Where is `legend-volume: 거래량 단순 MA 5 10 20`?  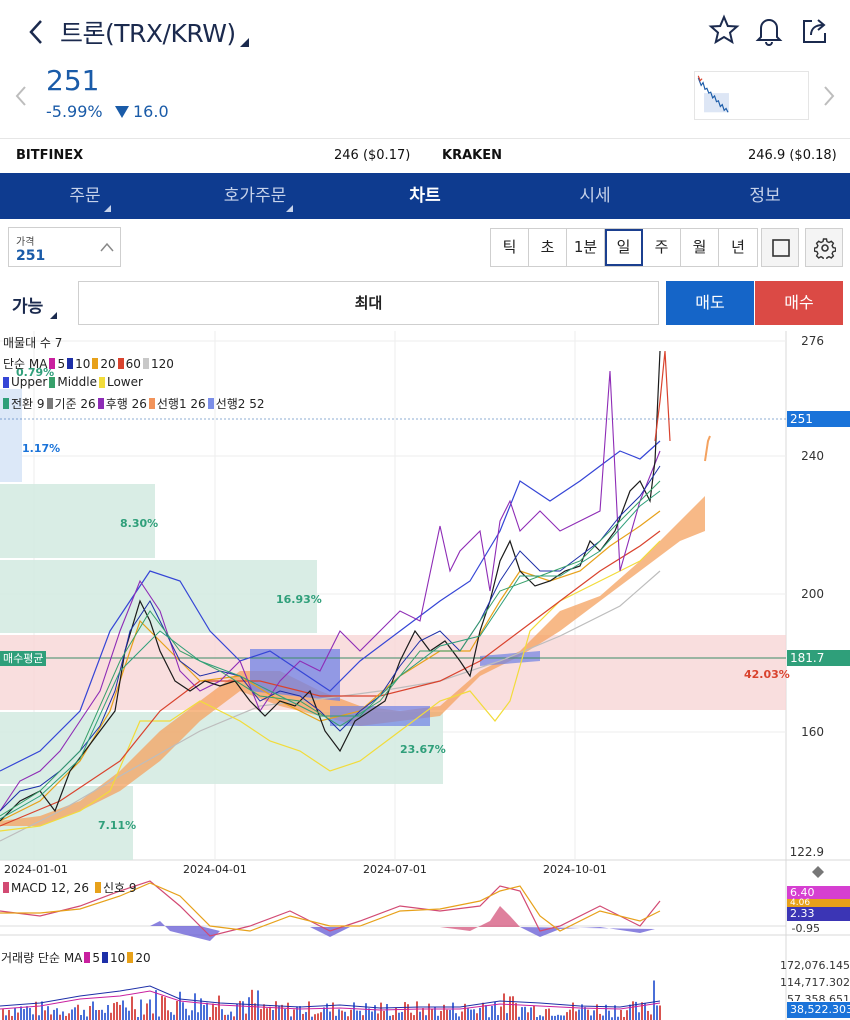
legend-volume: 거래량 단순 MA 5 10 20 is located at coordinates (76, 957).